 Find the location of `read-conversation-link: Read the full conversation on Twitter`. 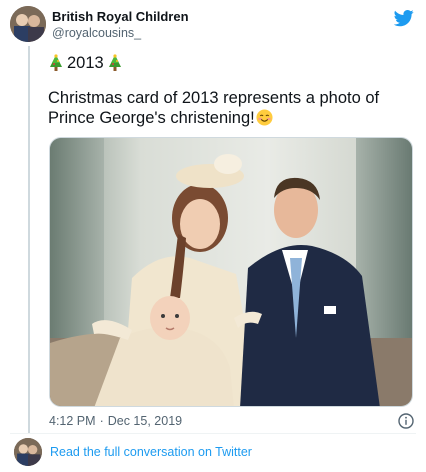

read-conversation-link: Read the full conversation on Twitter is located at coordinates (151, 452).